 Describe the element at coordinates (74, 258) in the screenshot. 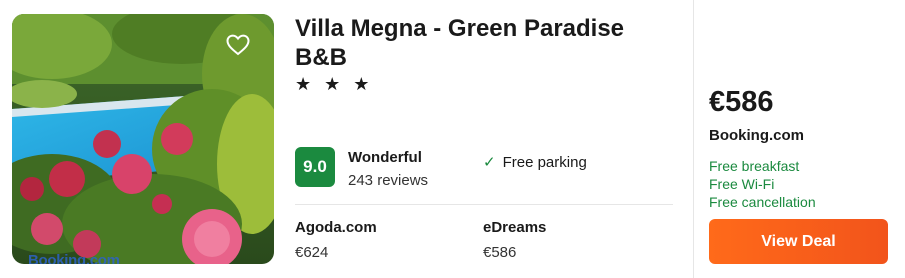

I see `photo-watermark: Booking.com` at that location.